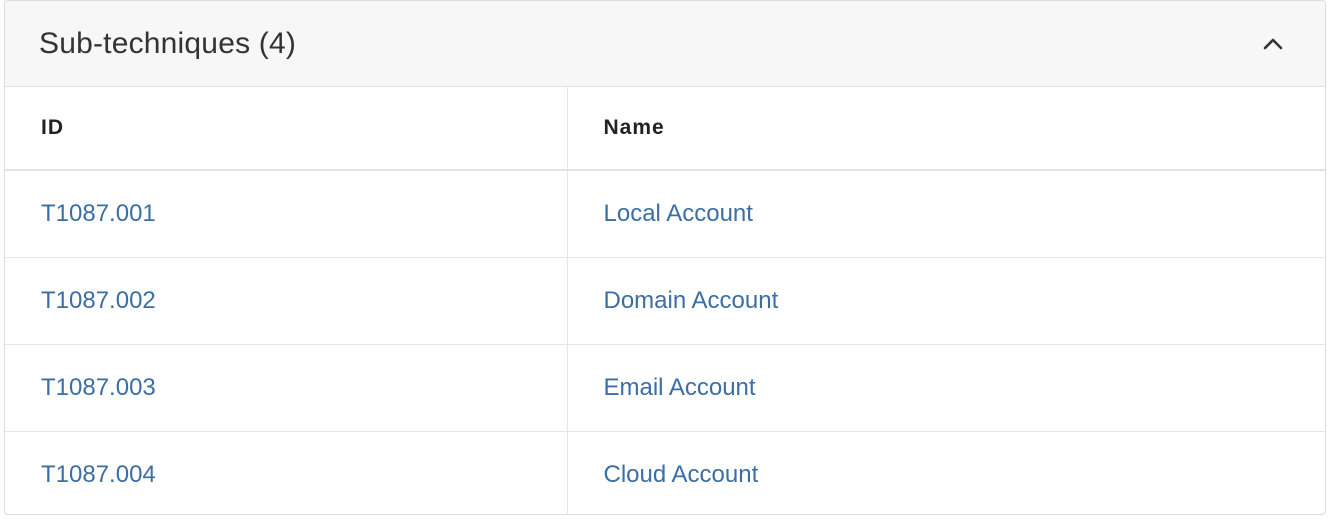  Describe the element at coordinates (286, 129) in the screenshot. I see `column-header-id: ID` at that location.